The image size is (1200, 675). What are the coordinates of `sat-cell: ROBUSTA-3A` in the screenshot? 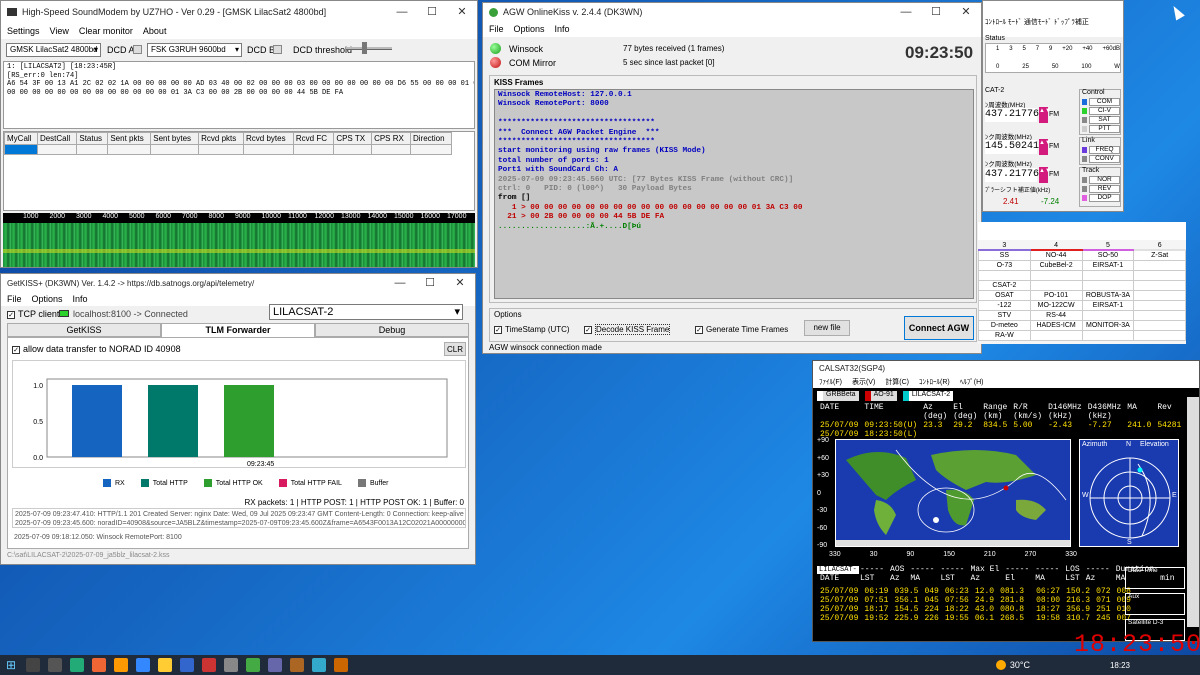 It's located at (1108, 295).